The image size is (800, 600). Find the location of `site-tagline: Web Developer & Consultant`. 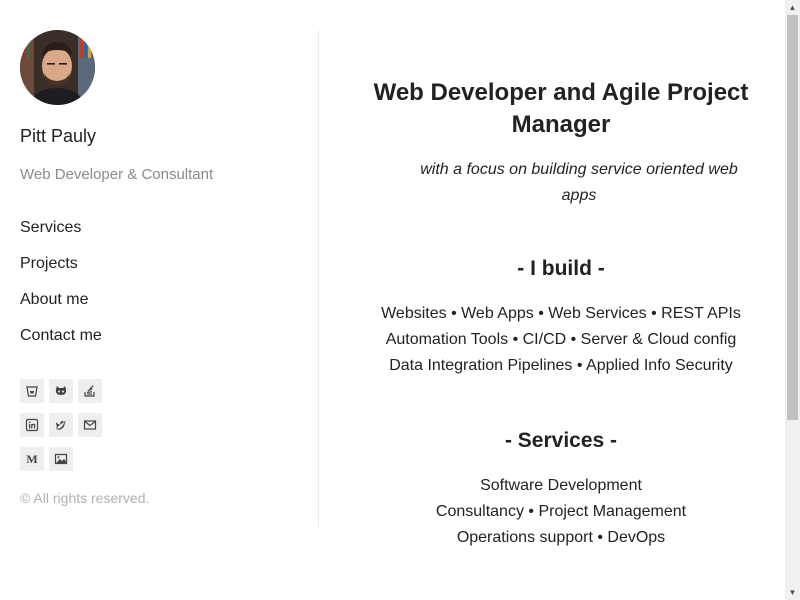

site-tagline: Web Developer & Consultant is located at coordinates (117, 174).